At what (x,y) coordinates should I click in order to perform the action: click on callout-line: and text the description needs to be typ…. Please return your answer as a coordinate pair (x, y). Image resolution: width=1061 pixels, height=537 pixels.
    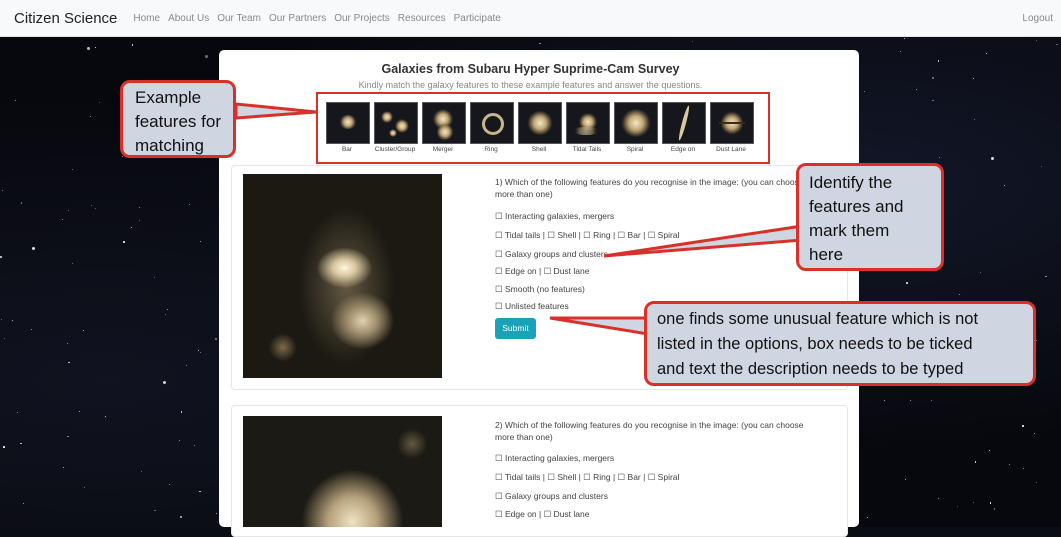
    Looking at the image, I should click on (810, 369).